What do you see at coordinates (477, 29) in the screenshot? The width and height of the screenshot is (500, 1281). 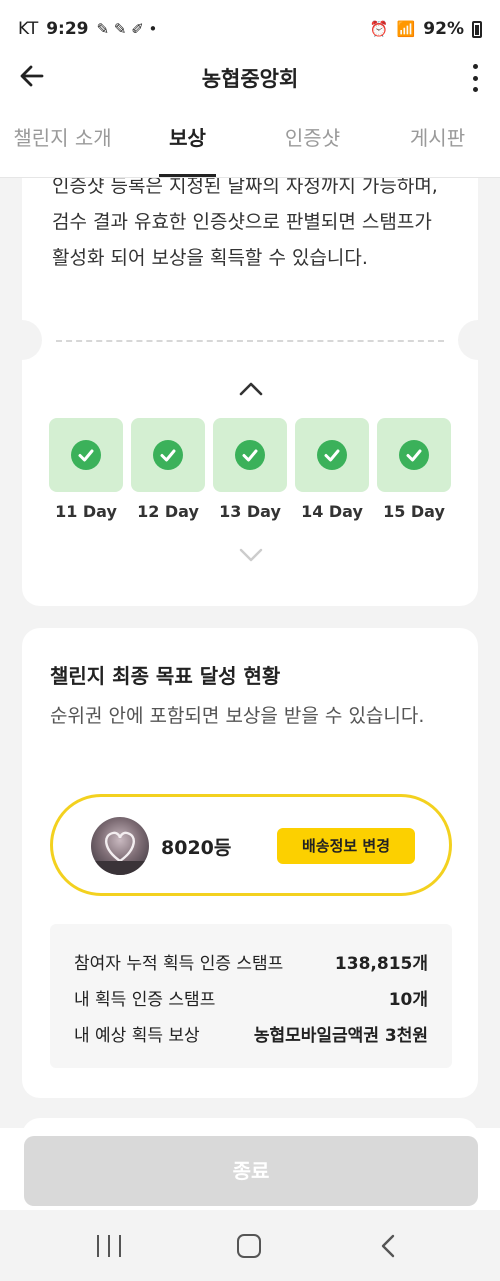 I see `battery-icon` at bounding box center [477, 29].